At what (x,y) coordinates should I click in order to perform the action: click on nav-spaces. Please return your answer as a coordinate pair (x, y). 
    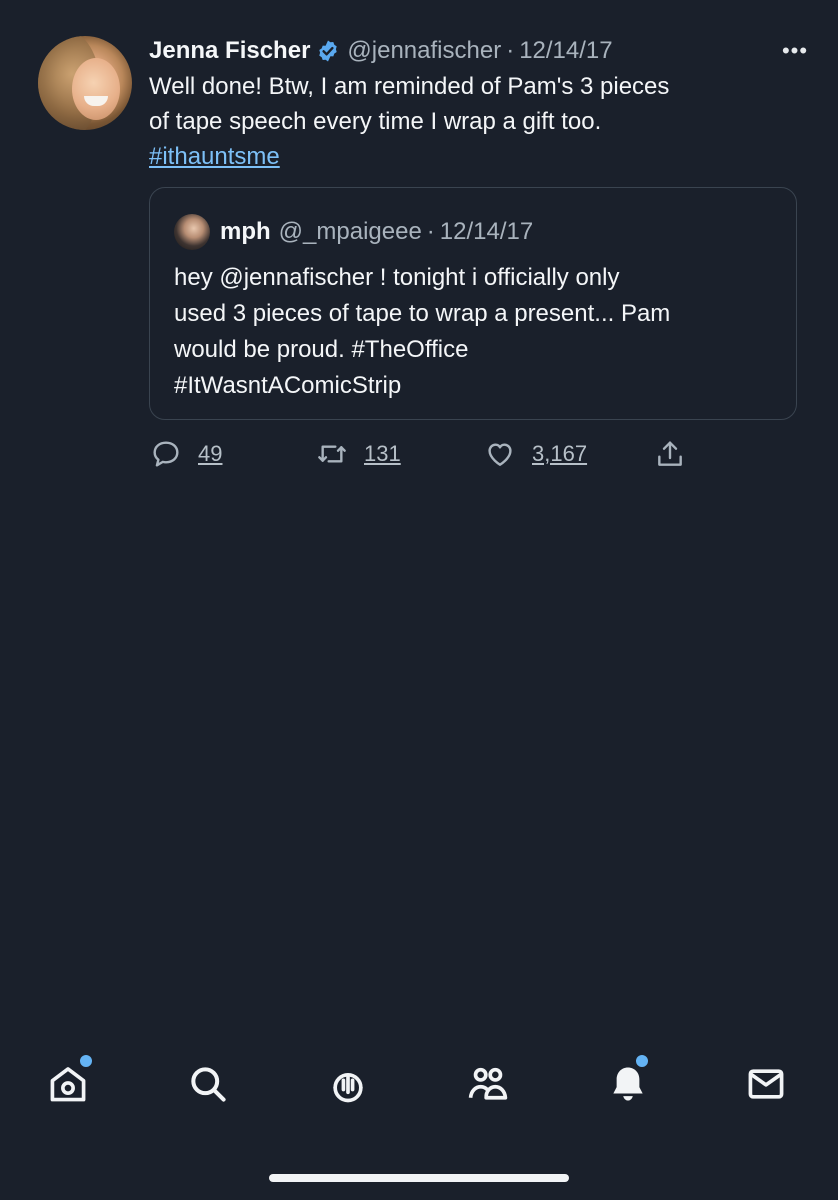
    Looking at the image, I should click on (348, 1084).